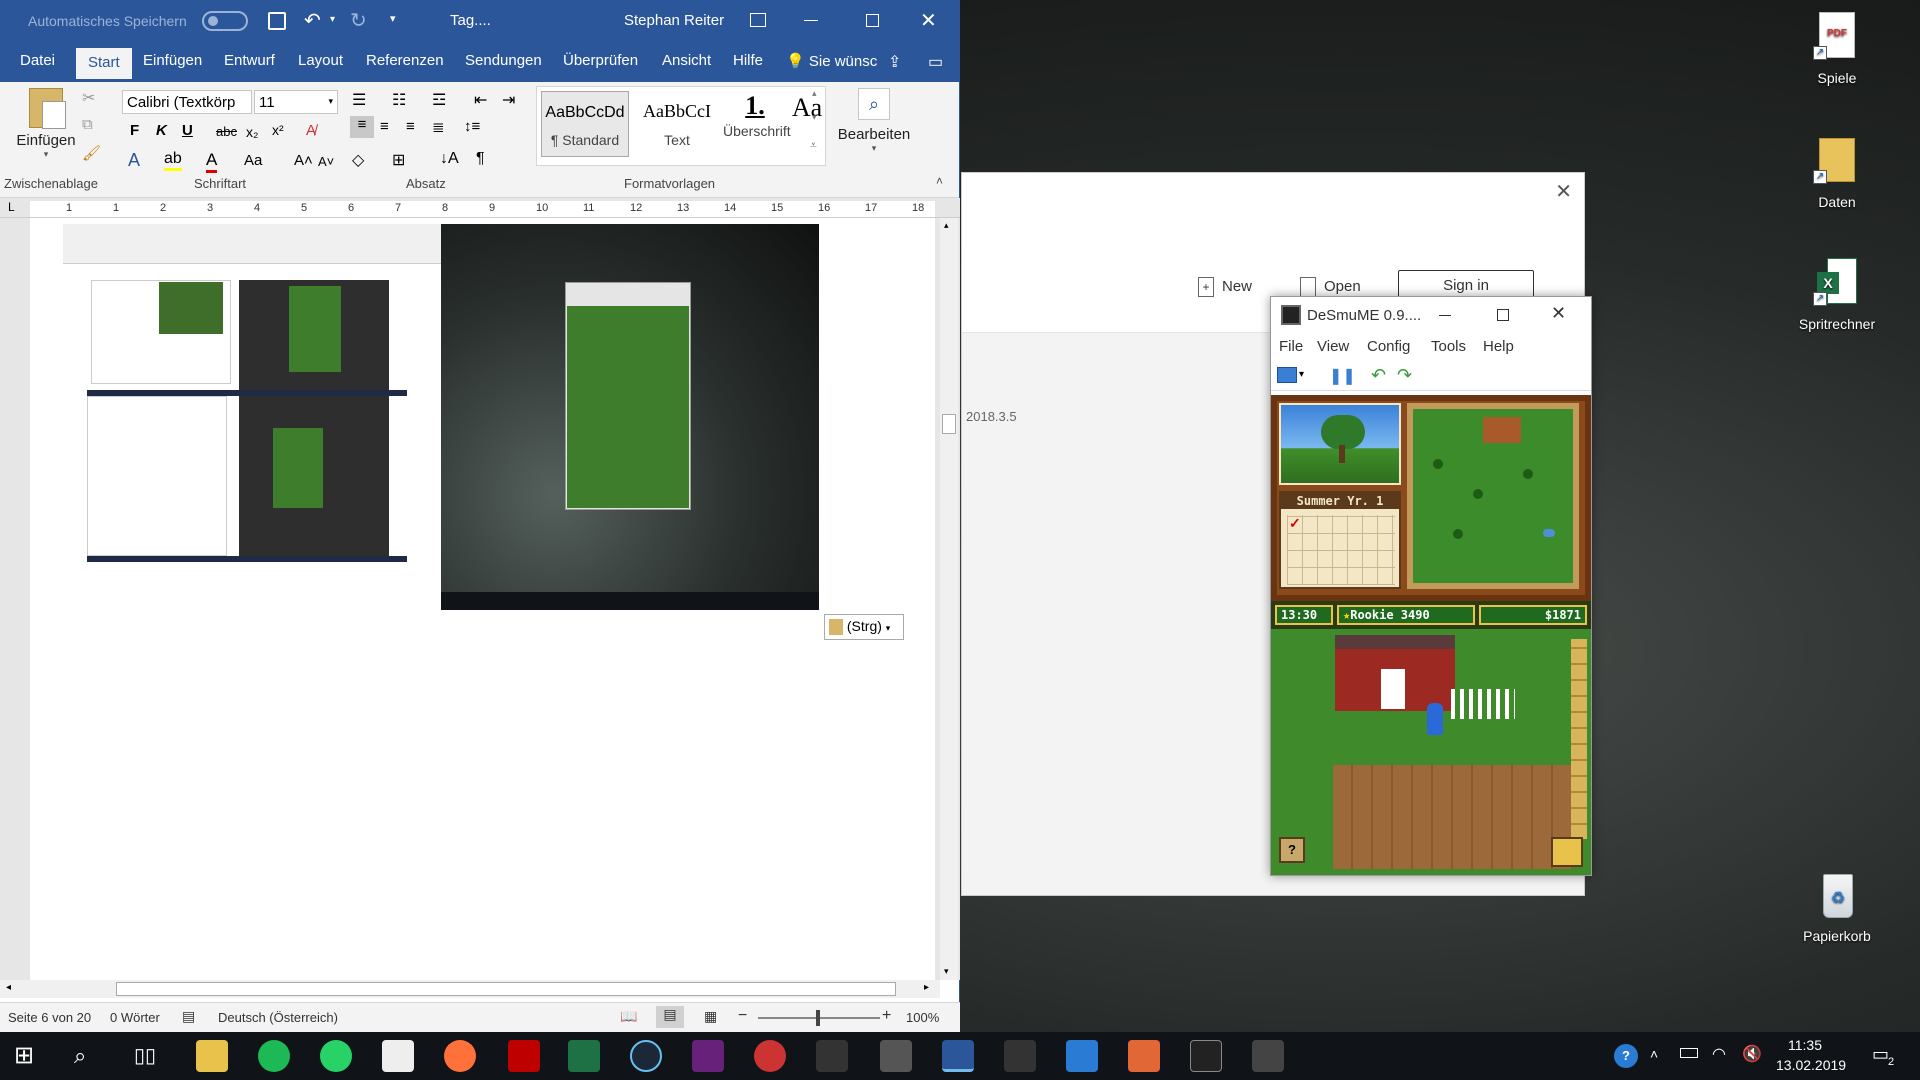 This screenshot has width=1920, height=1080. What do you see at coordinates (1388, 346) in the screenshot?
I see `menu-config: Config` at bounding box center [1388, 346].